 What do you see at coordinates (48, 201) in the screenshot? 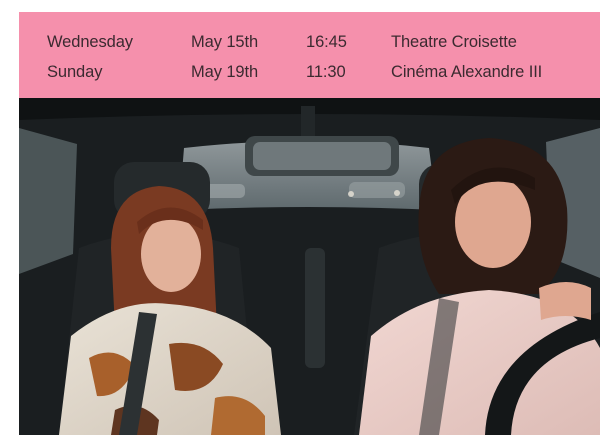
I see `left-side-window` at bounding box center [48, 201].